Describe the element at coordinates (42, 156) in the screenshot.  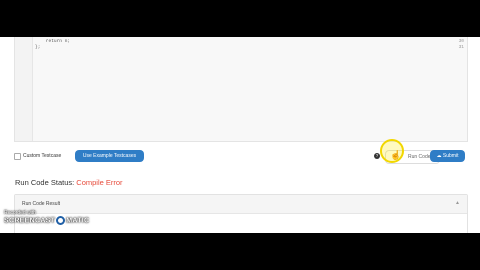
I see `custom-testcase-label: Custom Testcase` at that location.